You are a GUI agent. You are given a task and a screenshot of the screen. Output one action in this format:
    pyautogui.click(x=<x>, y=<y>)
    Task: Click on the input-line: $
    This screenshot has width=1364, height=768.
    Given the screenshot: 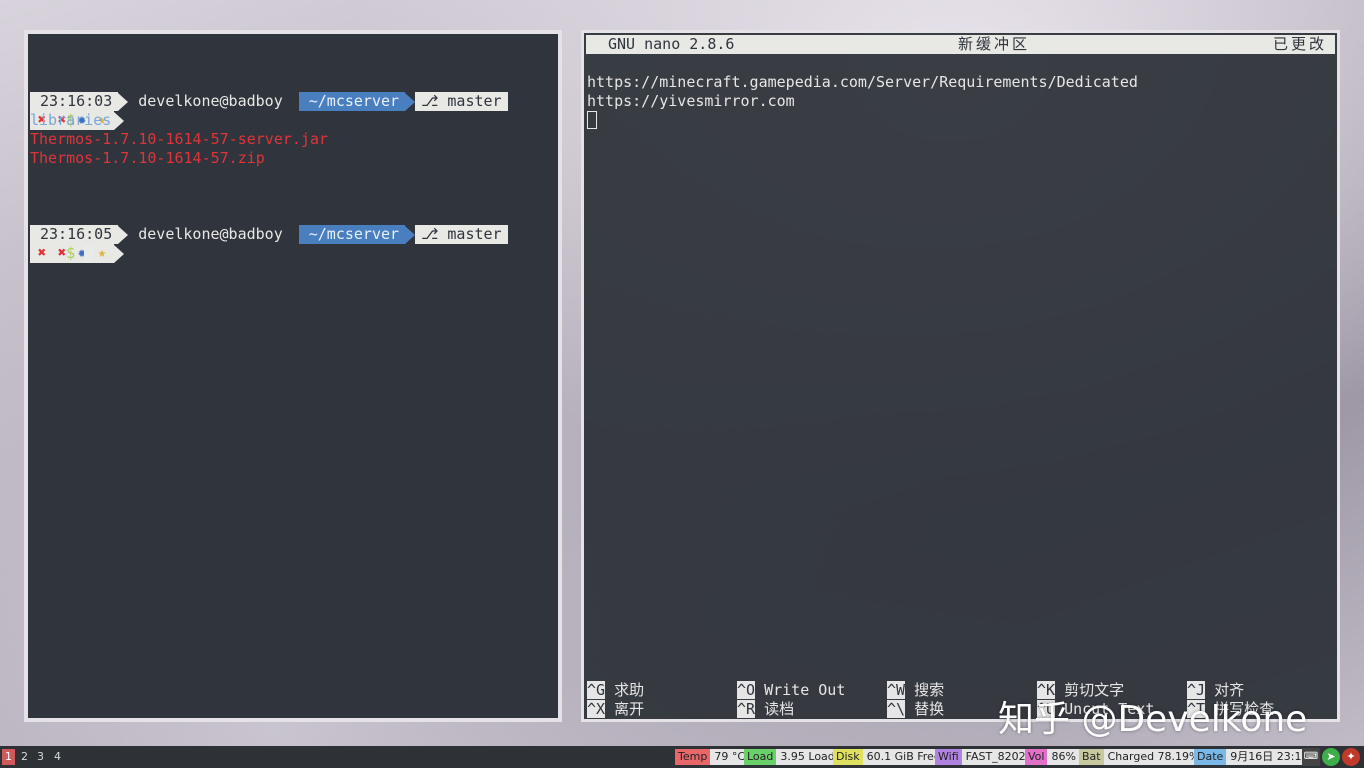 What is the action you would take?
    pyautogui.click(x=62, y=243)
    